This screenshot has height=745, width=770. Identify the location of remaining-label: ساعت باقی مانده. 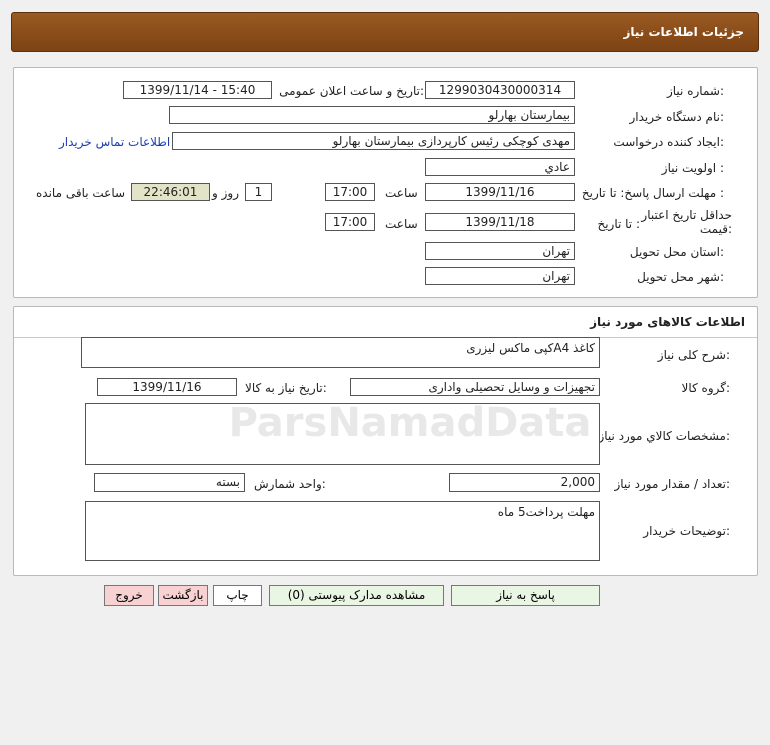
(81, 193).